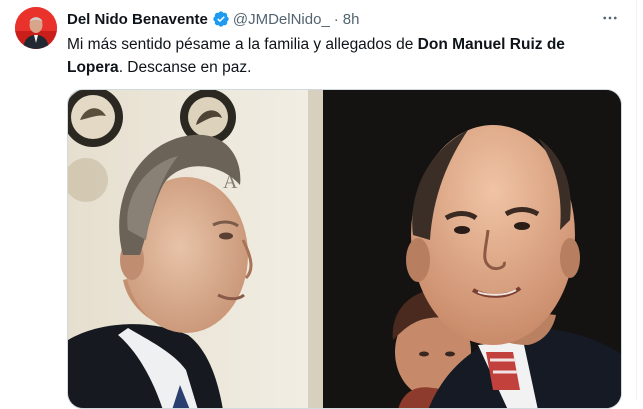  I want to click on tweet-header: Del Nido Benavente @JMDelNido_ · 8h, so click(213, 19).